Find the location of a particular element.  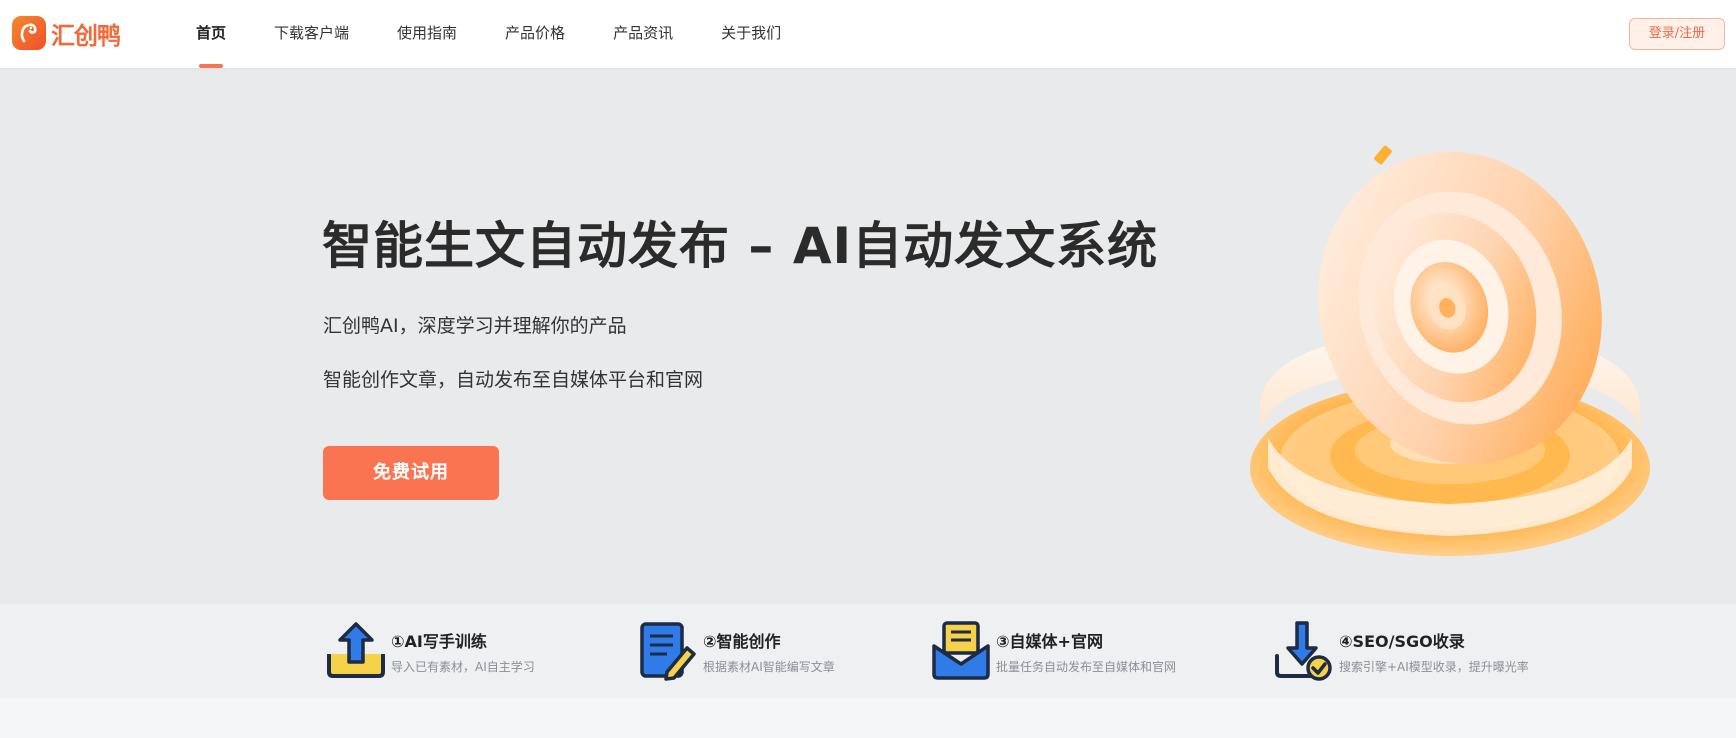

feature-description: 批量任务自动发布至自媒体和官网 is located at coordinates (1086, 666).